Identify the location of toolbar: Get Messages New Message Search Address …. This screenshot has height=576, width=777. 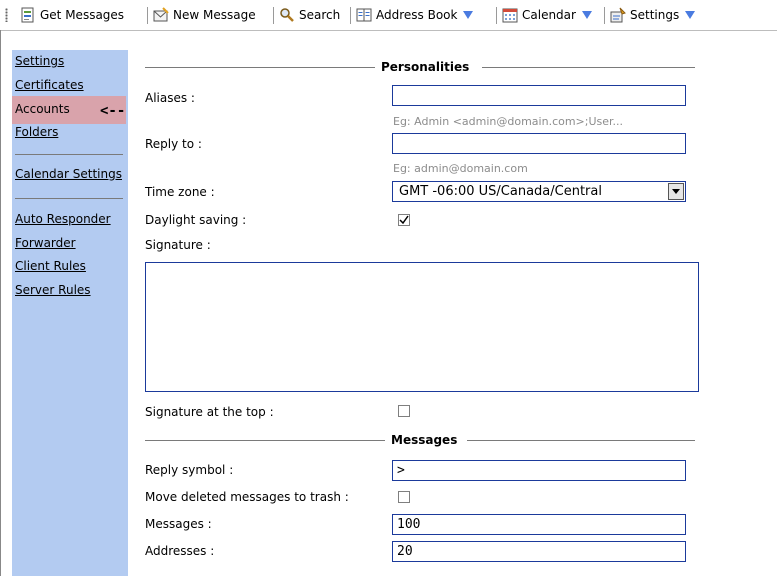
(388, 15).